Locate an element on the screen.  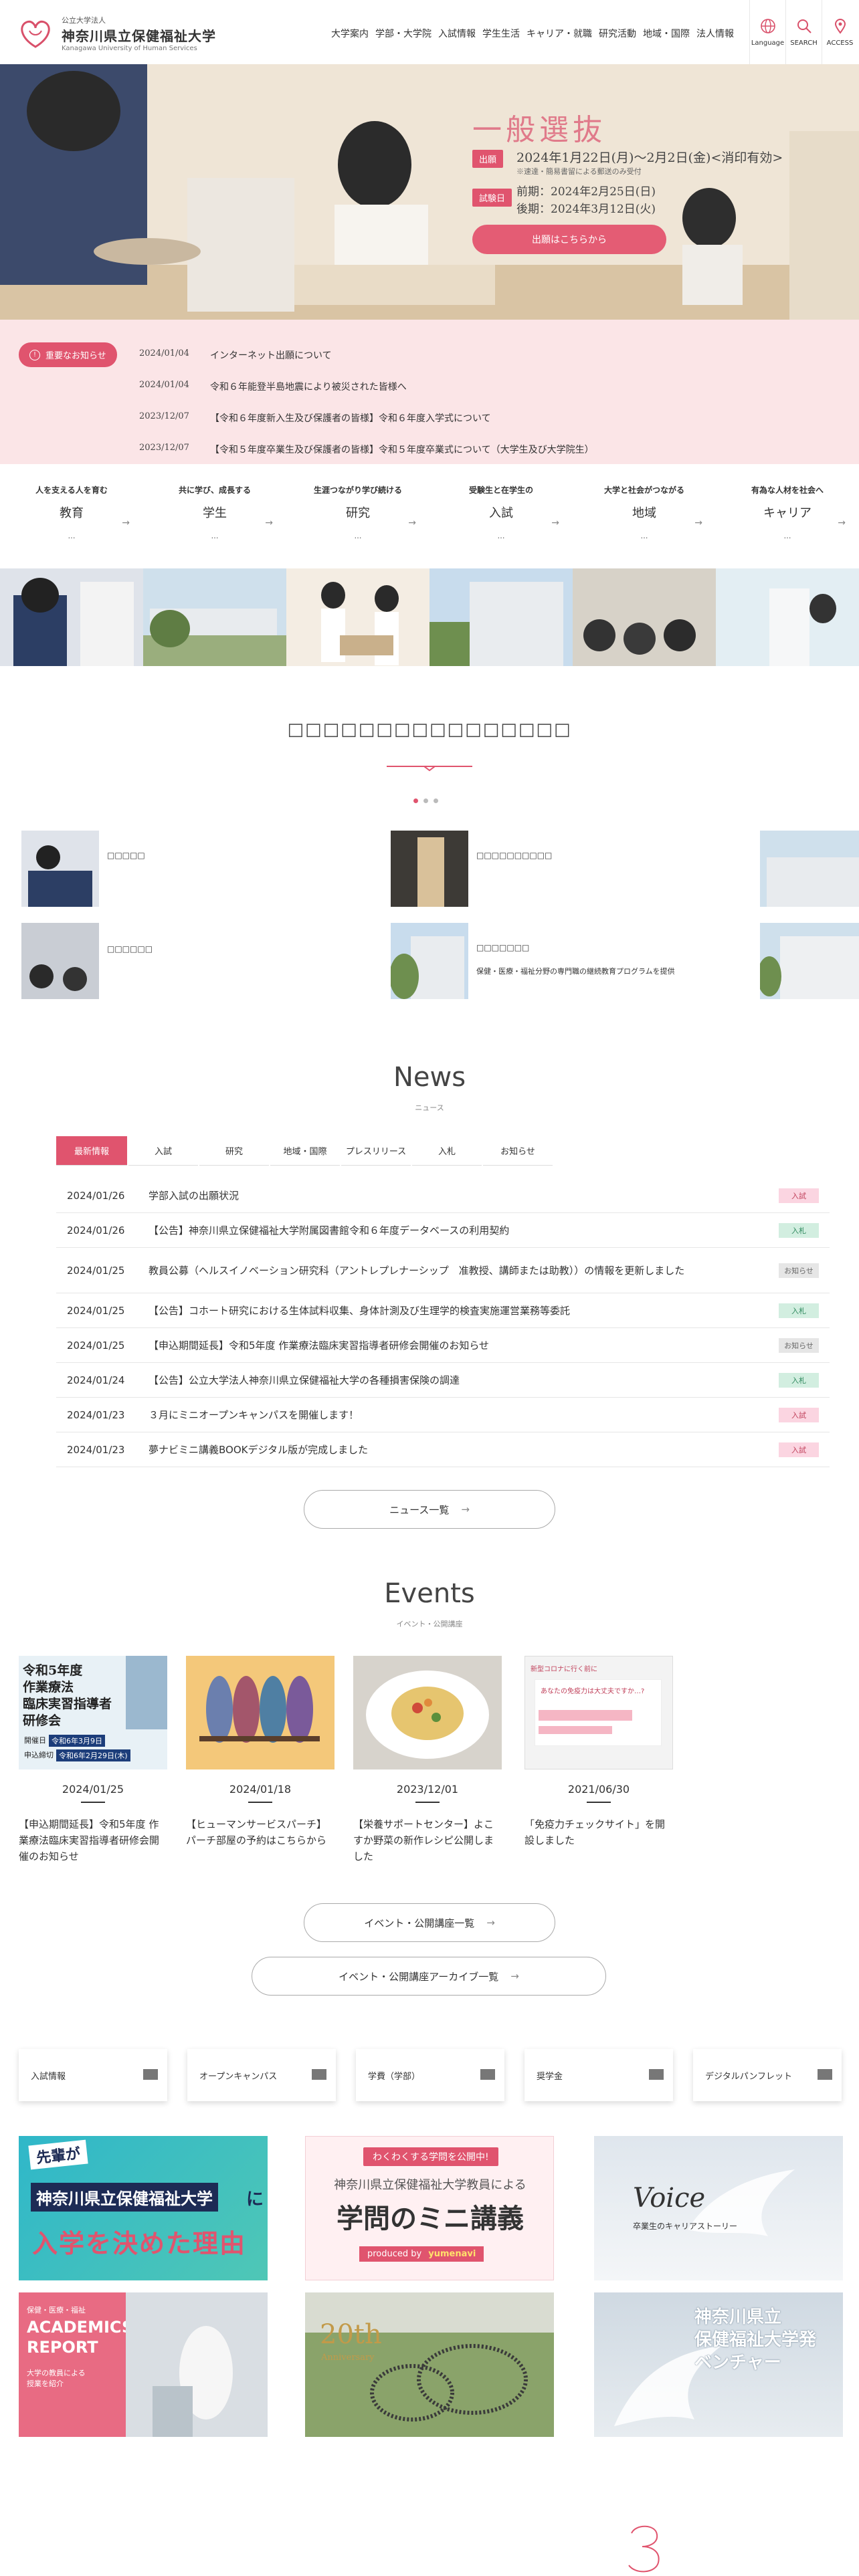
carousel-dot-active is located at coordinates (416, 800).